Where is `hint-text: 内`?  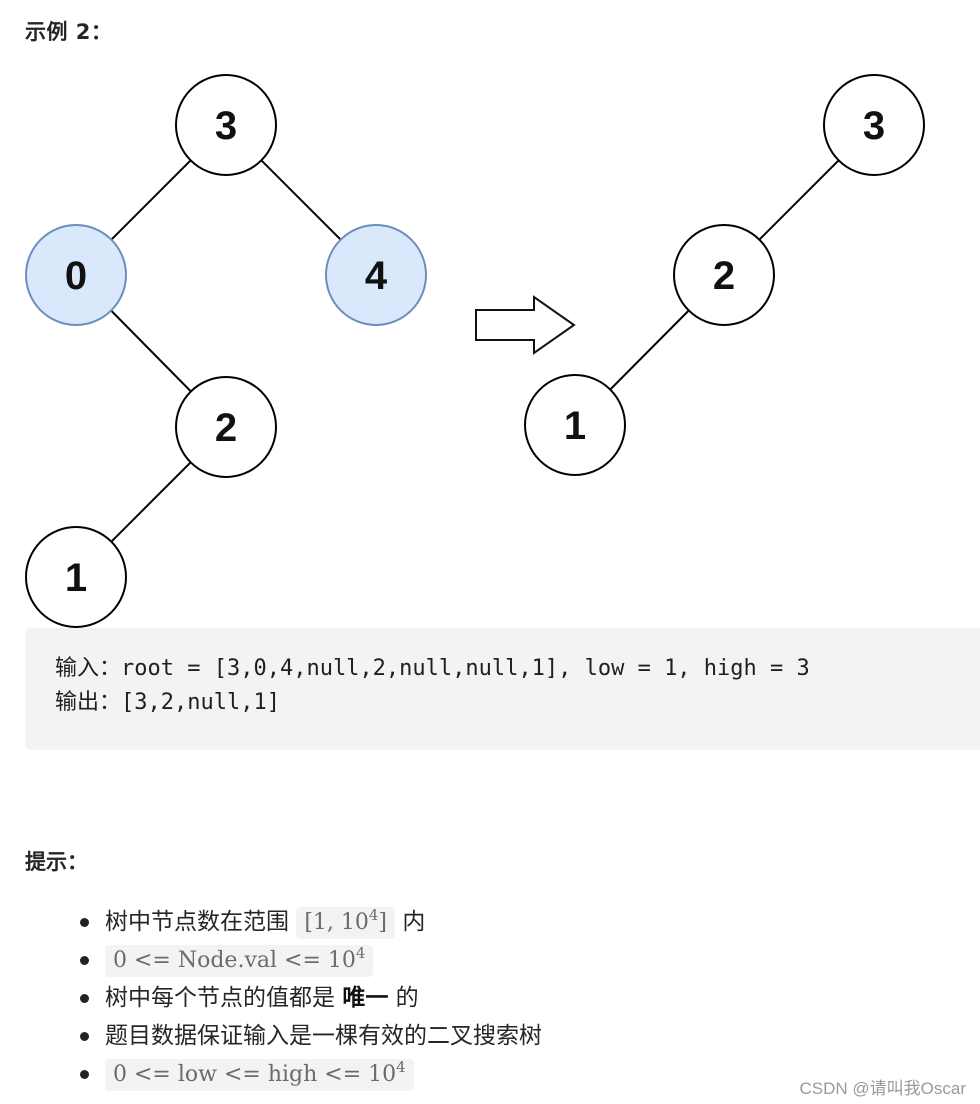 hint-text: 内 is located at coordinates (410, 922).